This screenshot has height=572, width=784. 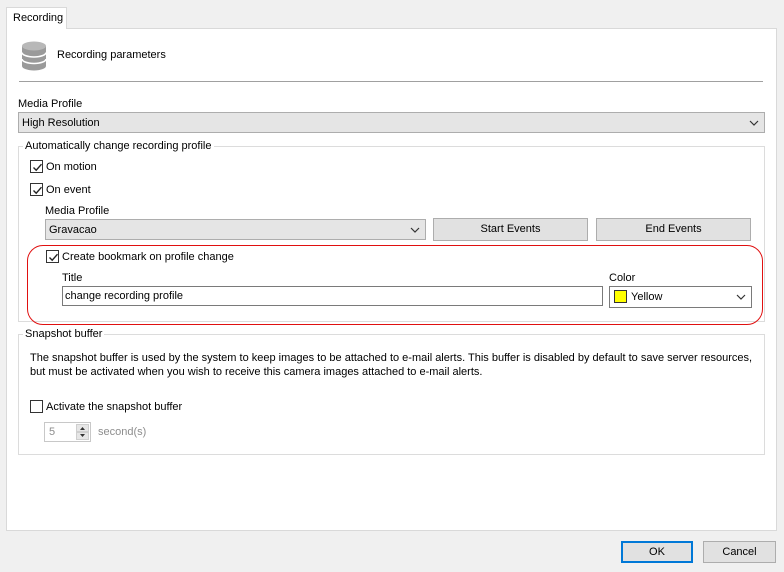 What do you see at coordinates (391, 81) in the screenshot?
I see `header-divider` at bounding box center [391, 81].